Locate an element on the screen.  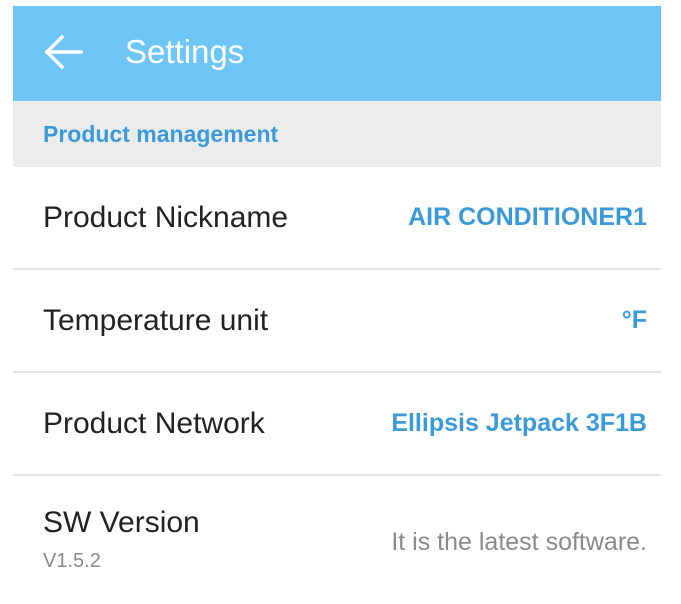
temperature-unit-value: °F is located at coordinates (634, 320).